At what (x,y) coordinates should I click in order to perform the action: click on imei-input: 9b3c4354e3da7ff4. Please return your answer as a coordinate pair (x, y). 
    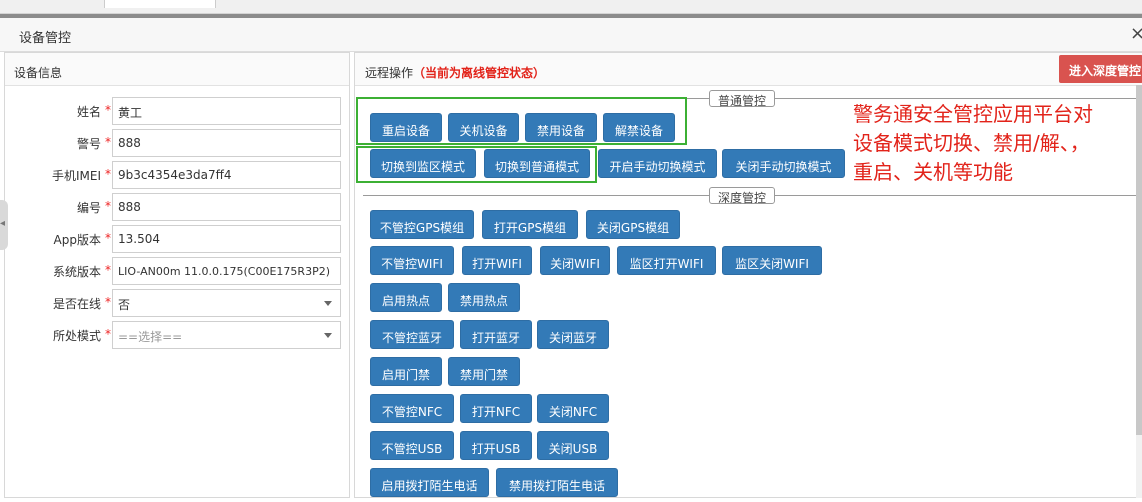
    Looking at the image, I should click on (226, 175).